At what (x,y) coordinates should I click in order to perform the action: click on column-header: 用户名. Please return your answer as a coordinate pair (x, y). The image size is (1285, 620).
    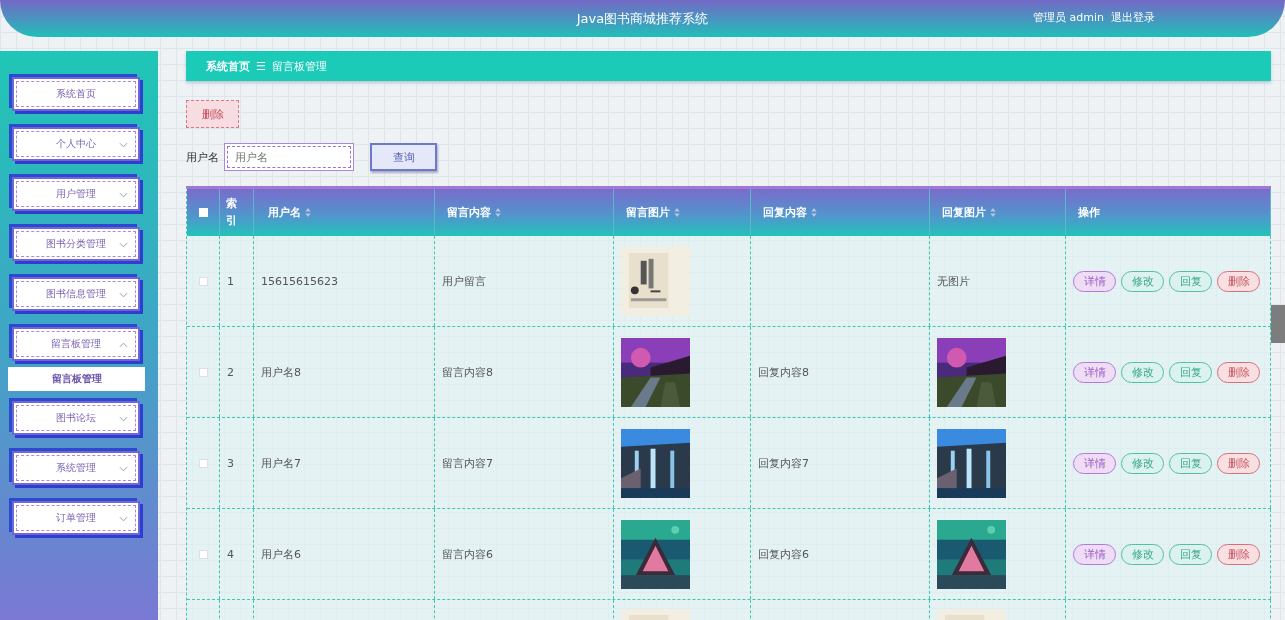
    Looking at the image, I should click on (344, 212).